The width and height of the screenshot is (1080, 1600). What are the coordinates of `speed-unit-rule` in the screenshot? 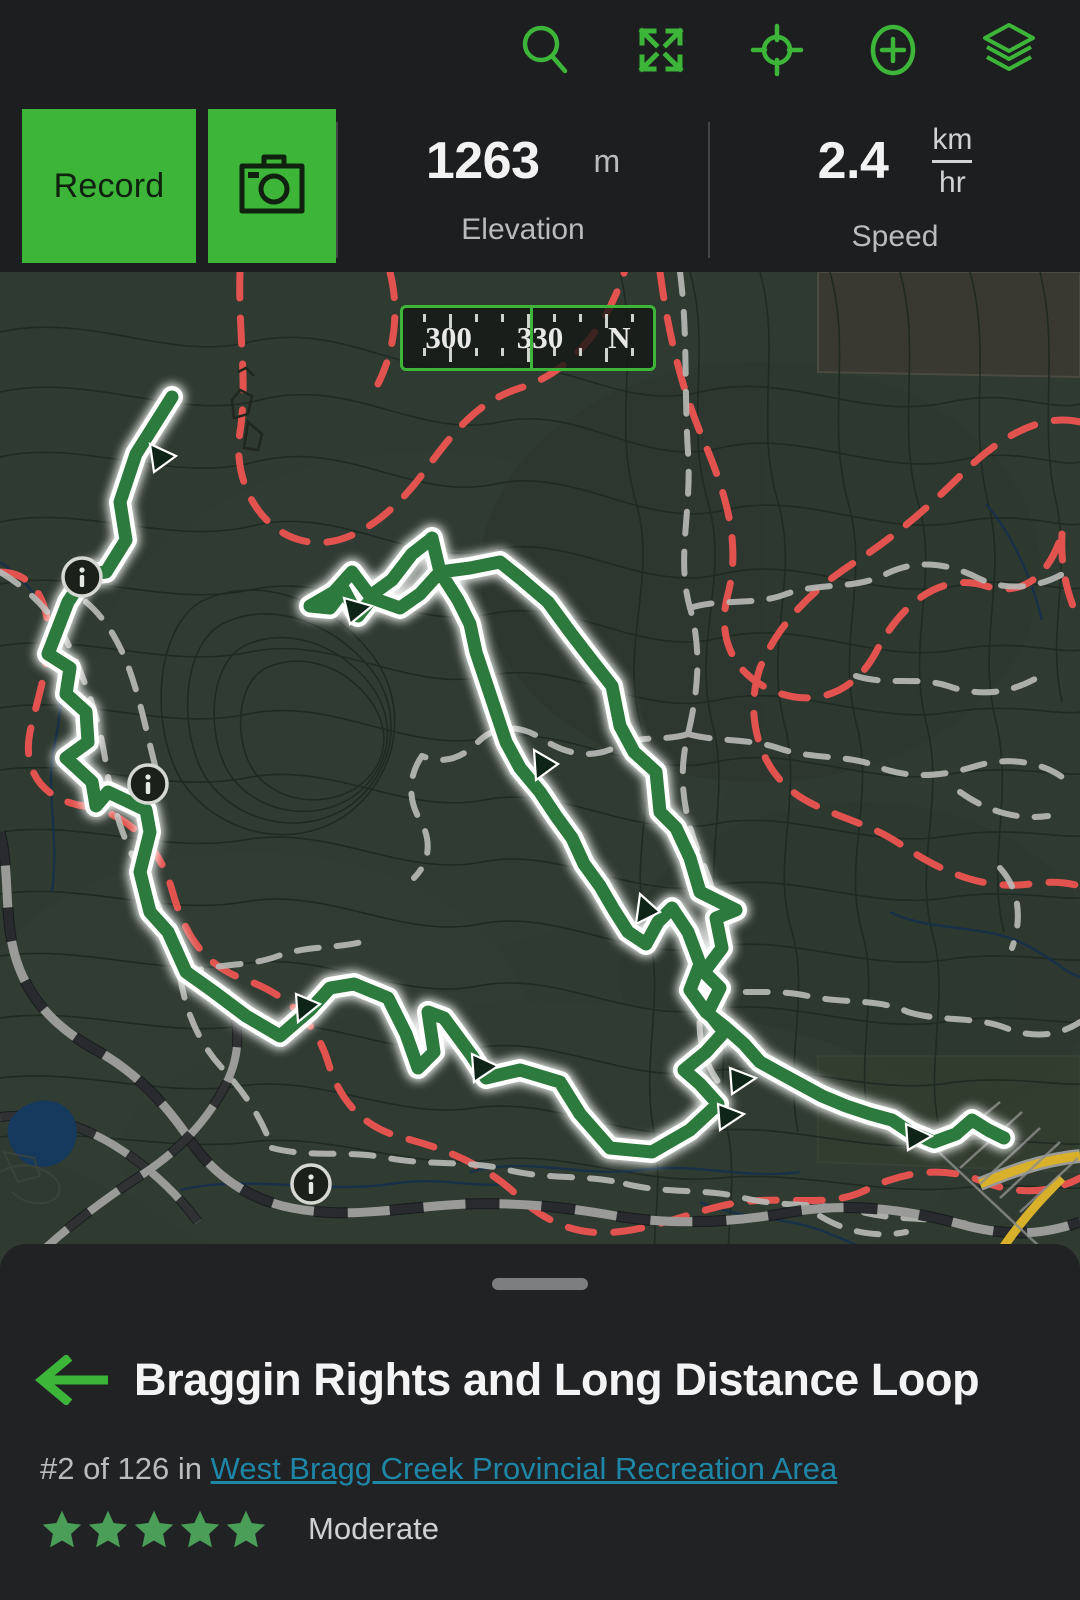 It's located at (952, 161).